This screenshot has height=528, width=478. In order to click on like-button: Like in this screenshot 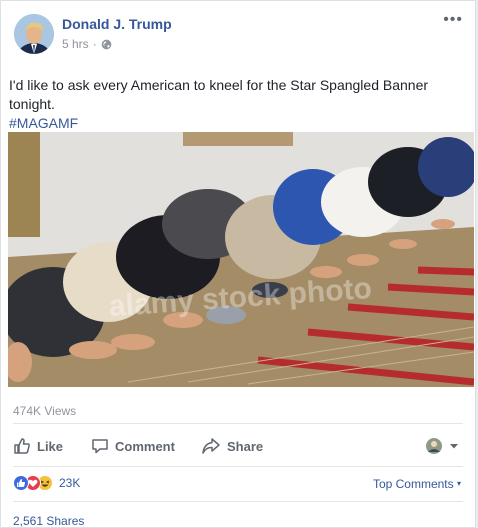, I will do `click(38, 446)`.